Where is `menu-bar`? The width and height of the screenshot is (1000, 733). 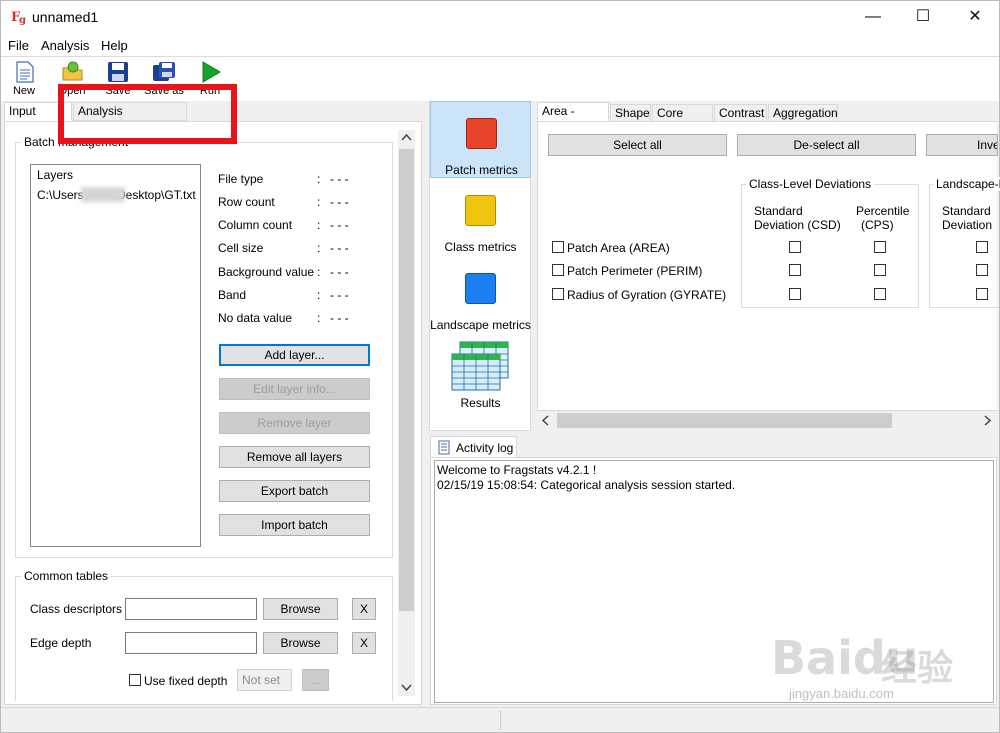
menu-bar is located at coordinates (500, 45).